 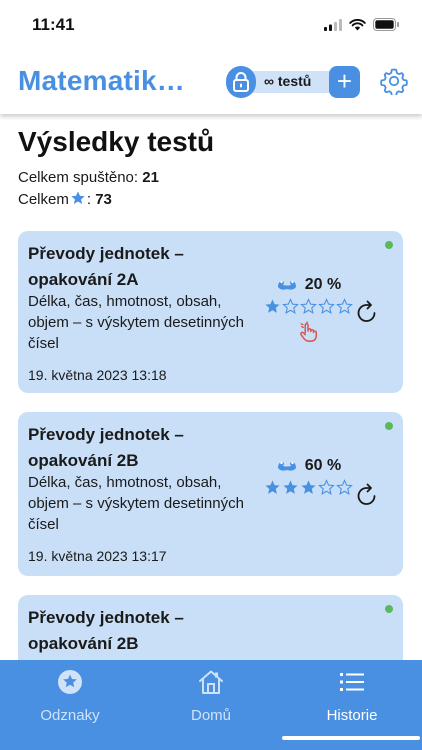 What do you see at coordinates (386, 24) in the screenshot?
I see `battery-icon` at bounding box center [386, 24].